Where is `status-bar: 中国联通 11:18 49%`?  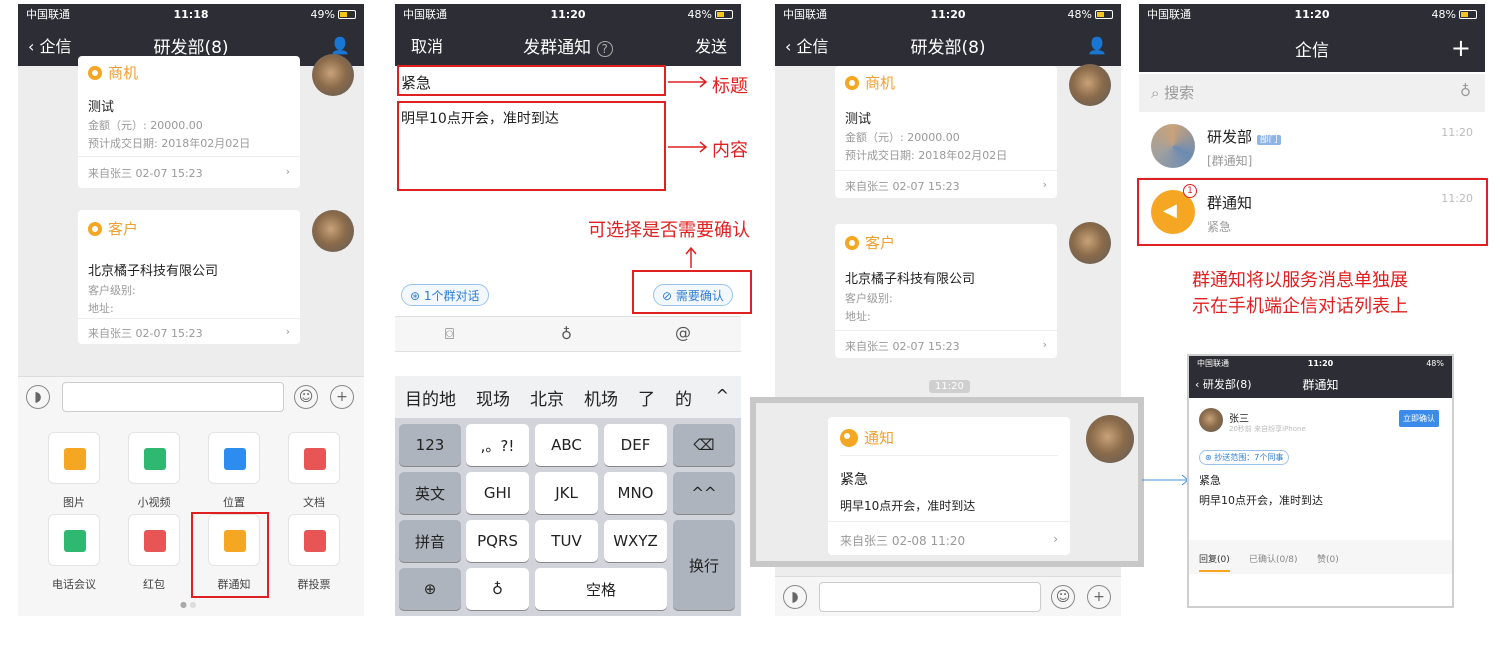
status-bar: 中国联通 11:18 49% is located at coordinates (191, 14).